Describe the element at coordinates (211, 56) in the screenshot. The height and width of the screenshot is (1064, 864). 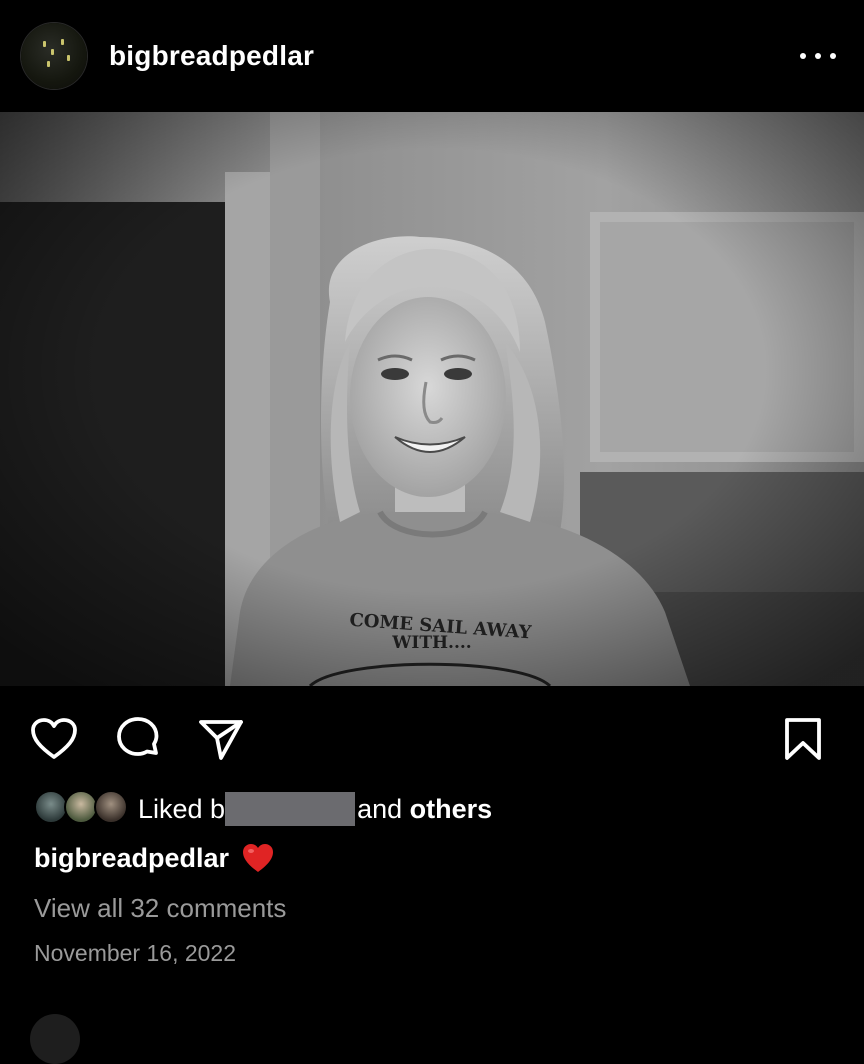
I see `post-username: bigbreadpedlar` at that location.